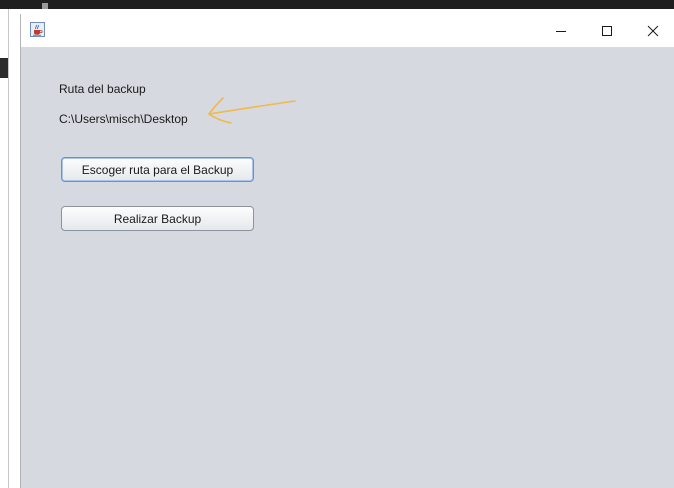 The image size is (674, 488). What do you see at coordinates (123, 119) in the screenshot?
I see `backup-path-value: C:\Users\misch\Desktop` at bounding box center [123, 119].